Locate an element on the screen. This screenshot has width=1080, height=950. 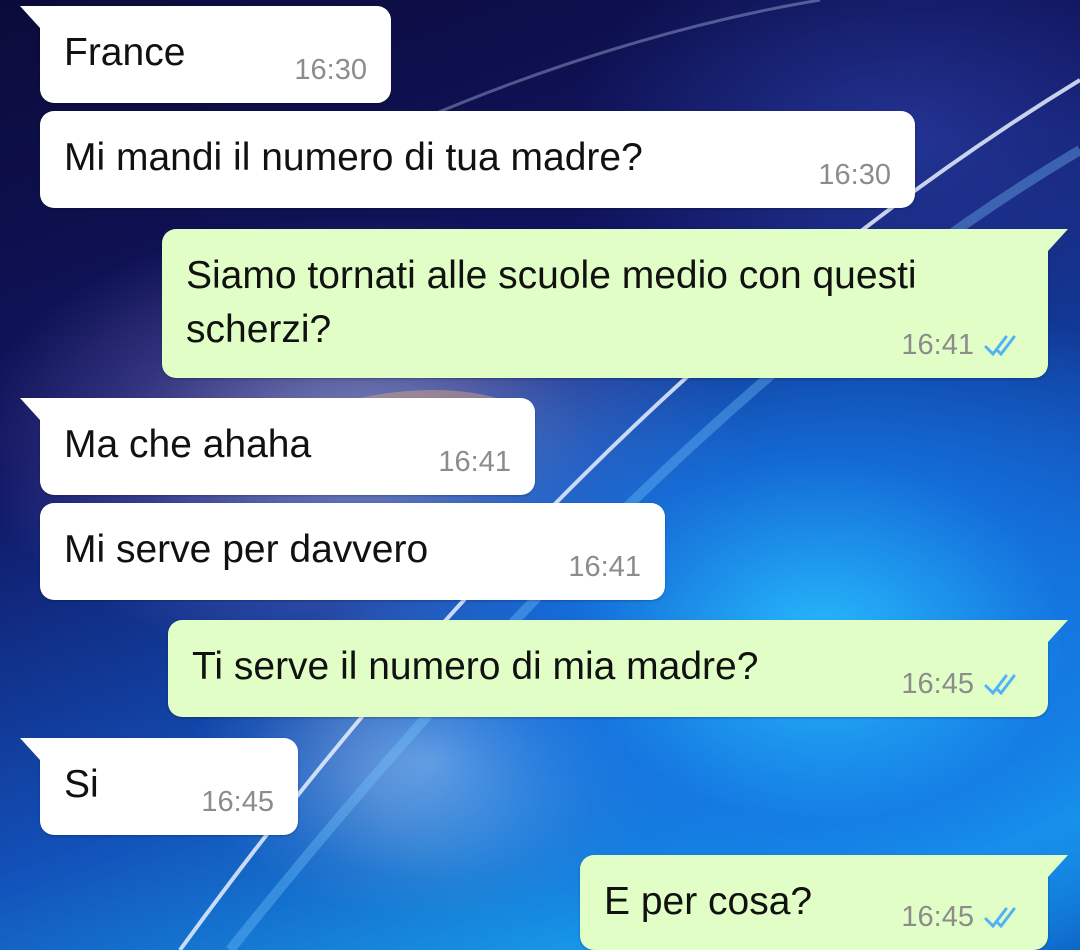
message-text: Mi serve per davvero is located at coordinates (246, 549).